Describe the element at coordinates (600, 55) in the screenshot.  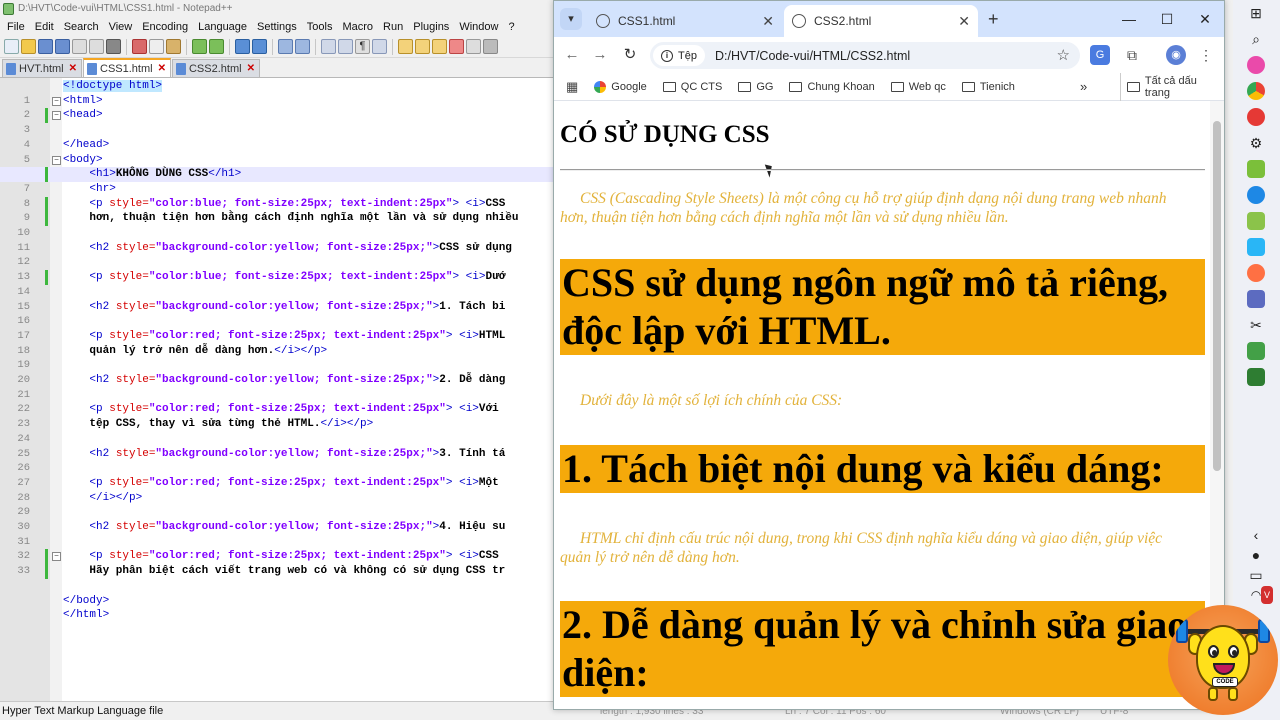
I see `forward-arrow-icon: →` at that location.